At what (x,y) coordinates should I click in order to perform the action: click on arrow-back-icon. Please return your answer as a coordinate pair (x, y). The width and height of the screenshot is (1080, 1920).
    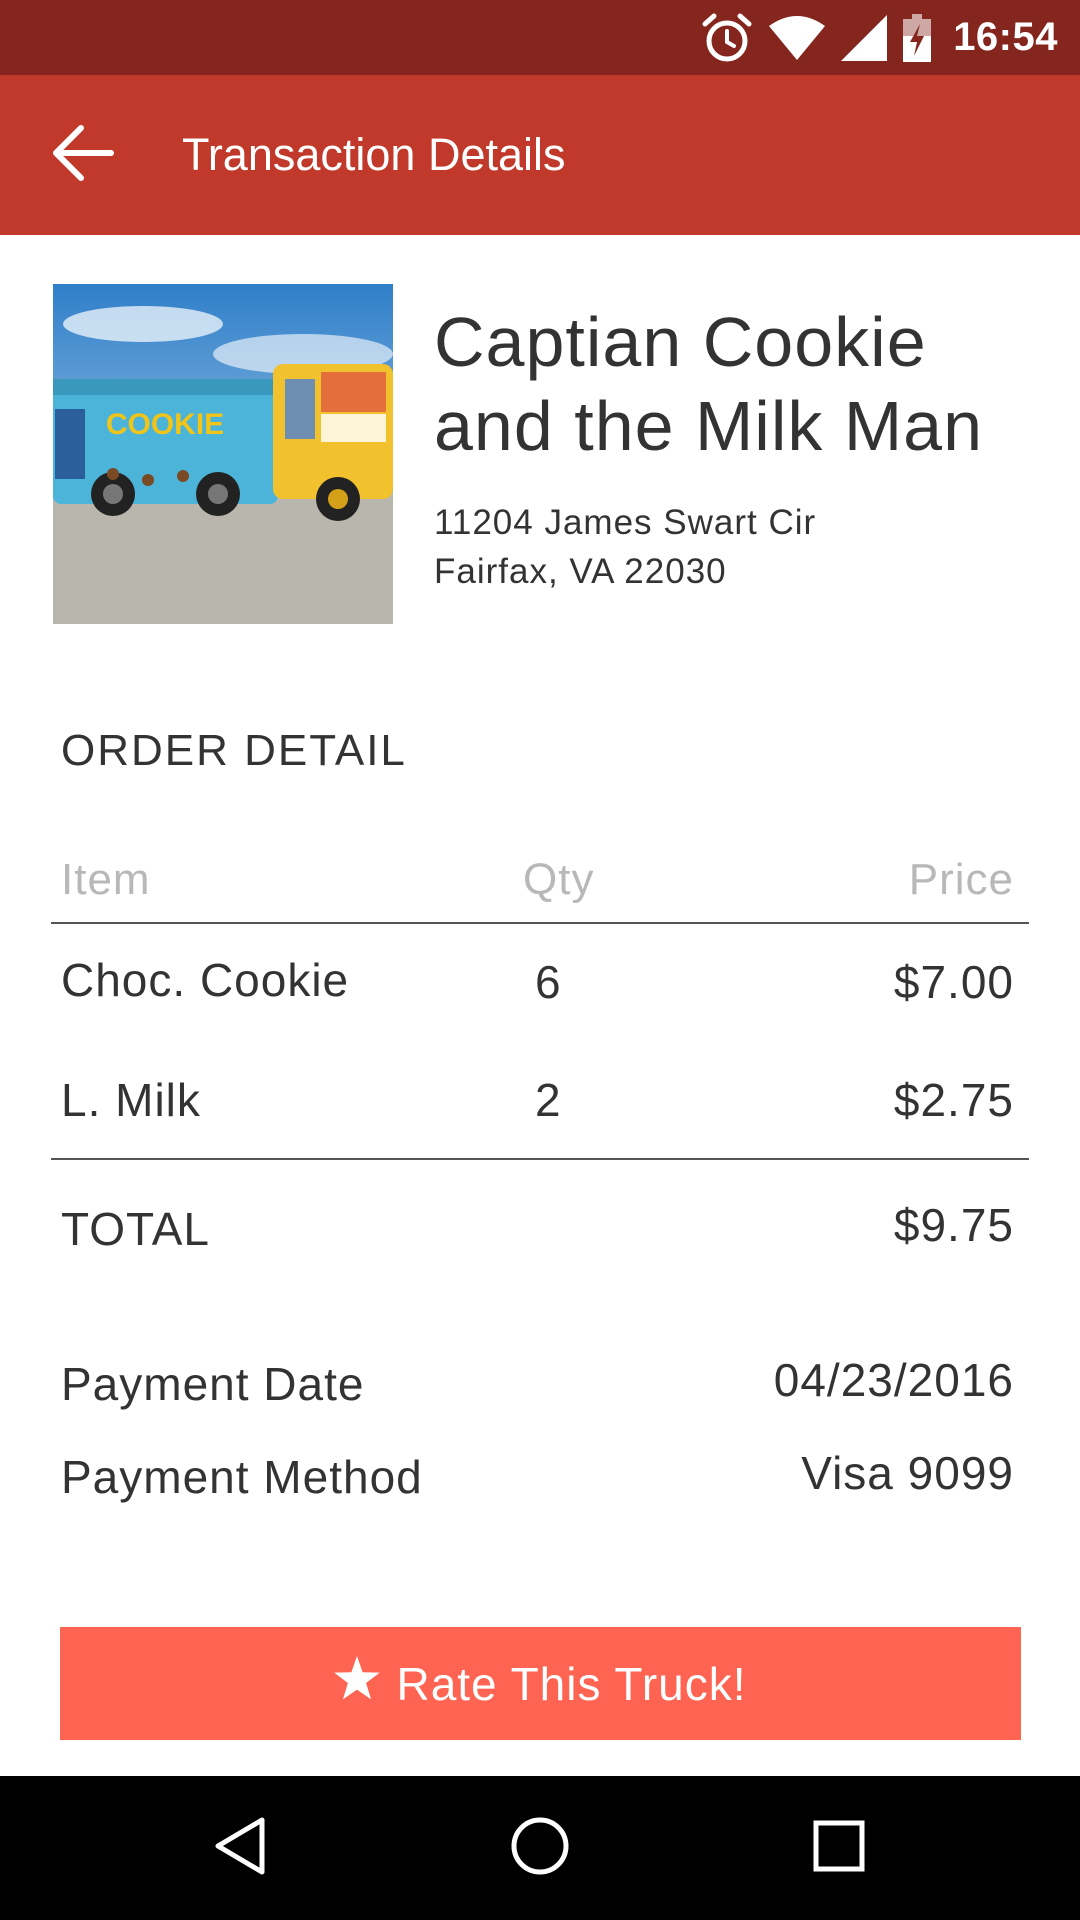
    Looking at the image, I should click on (83, 155).